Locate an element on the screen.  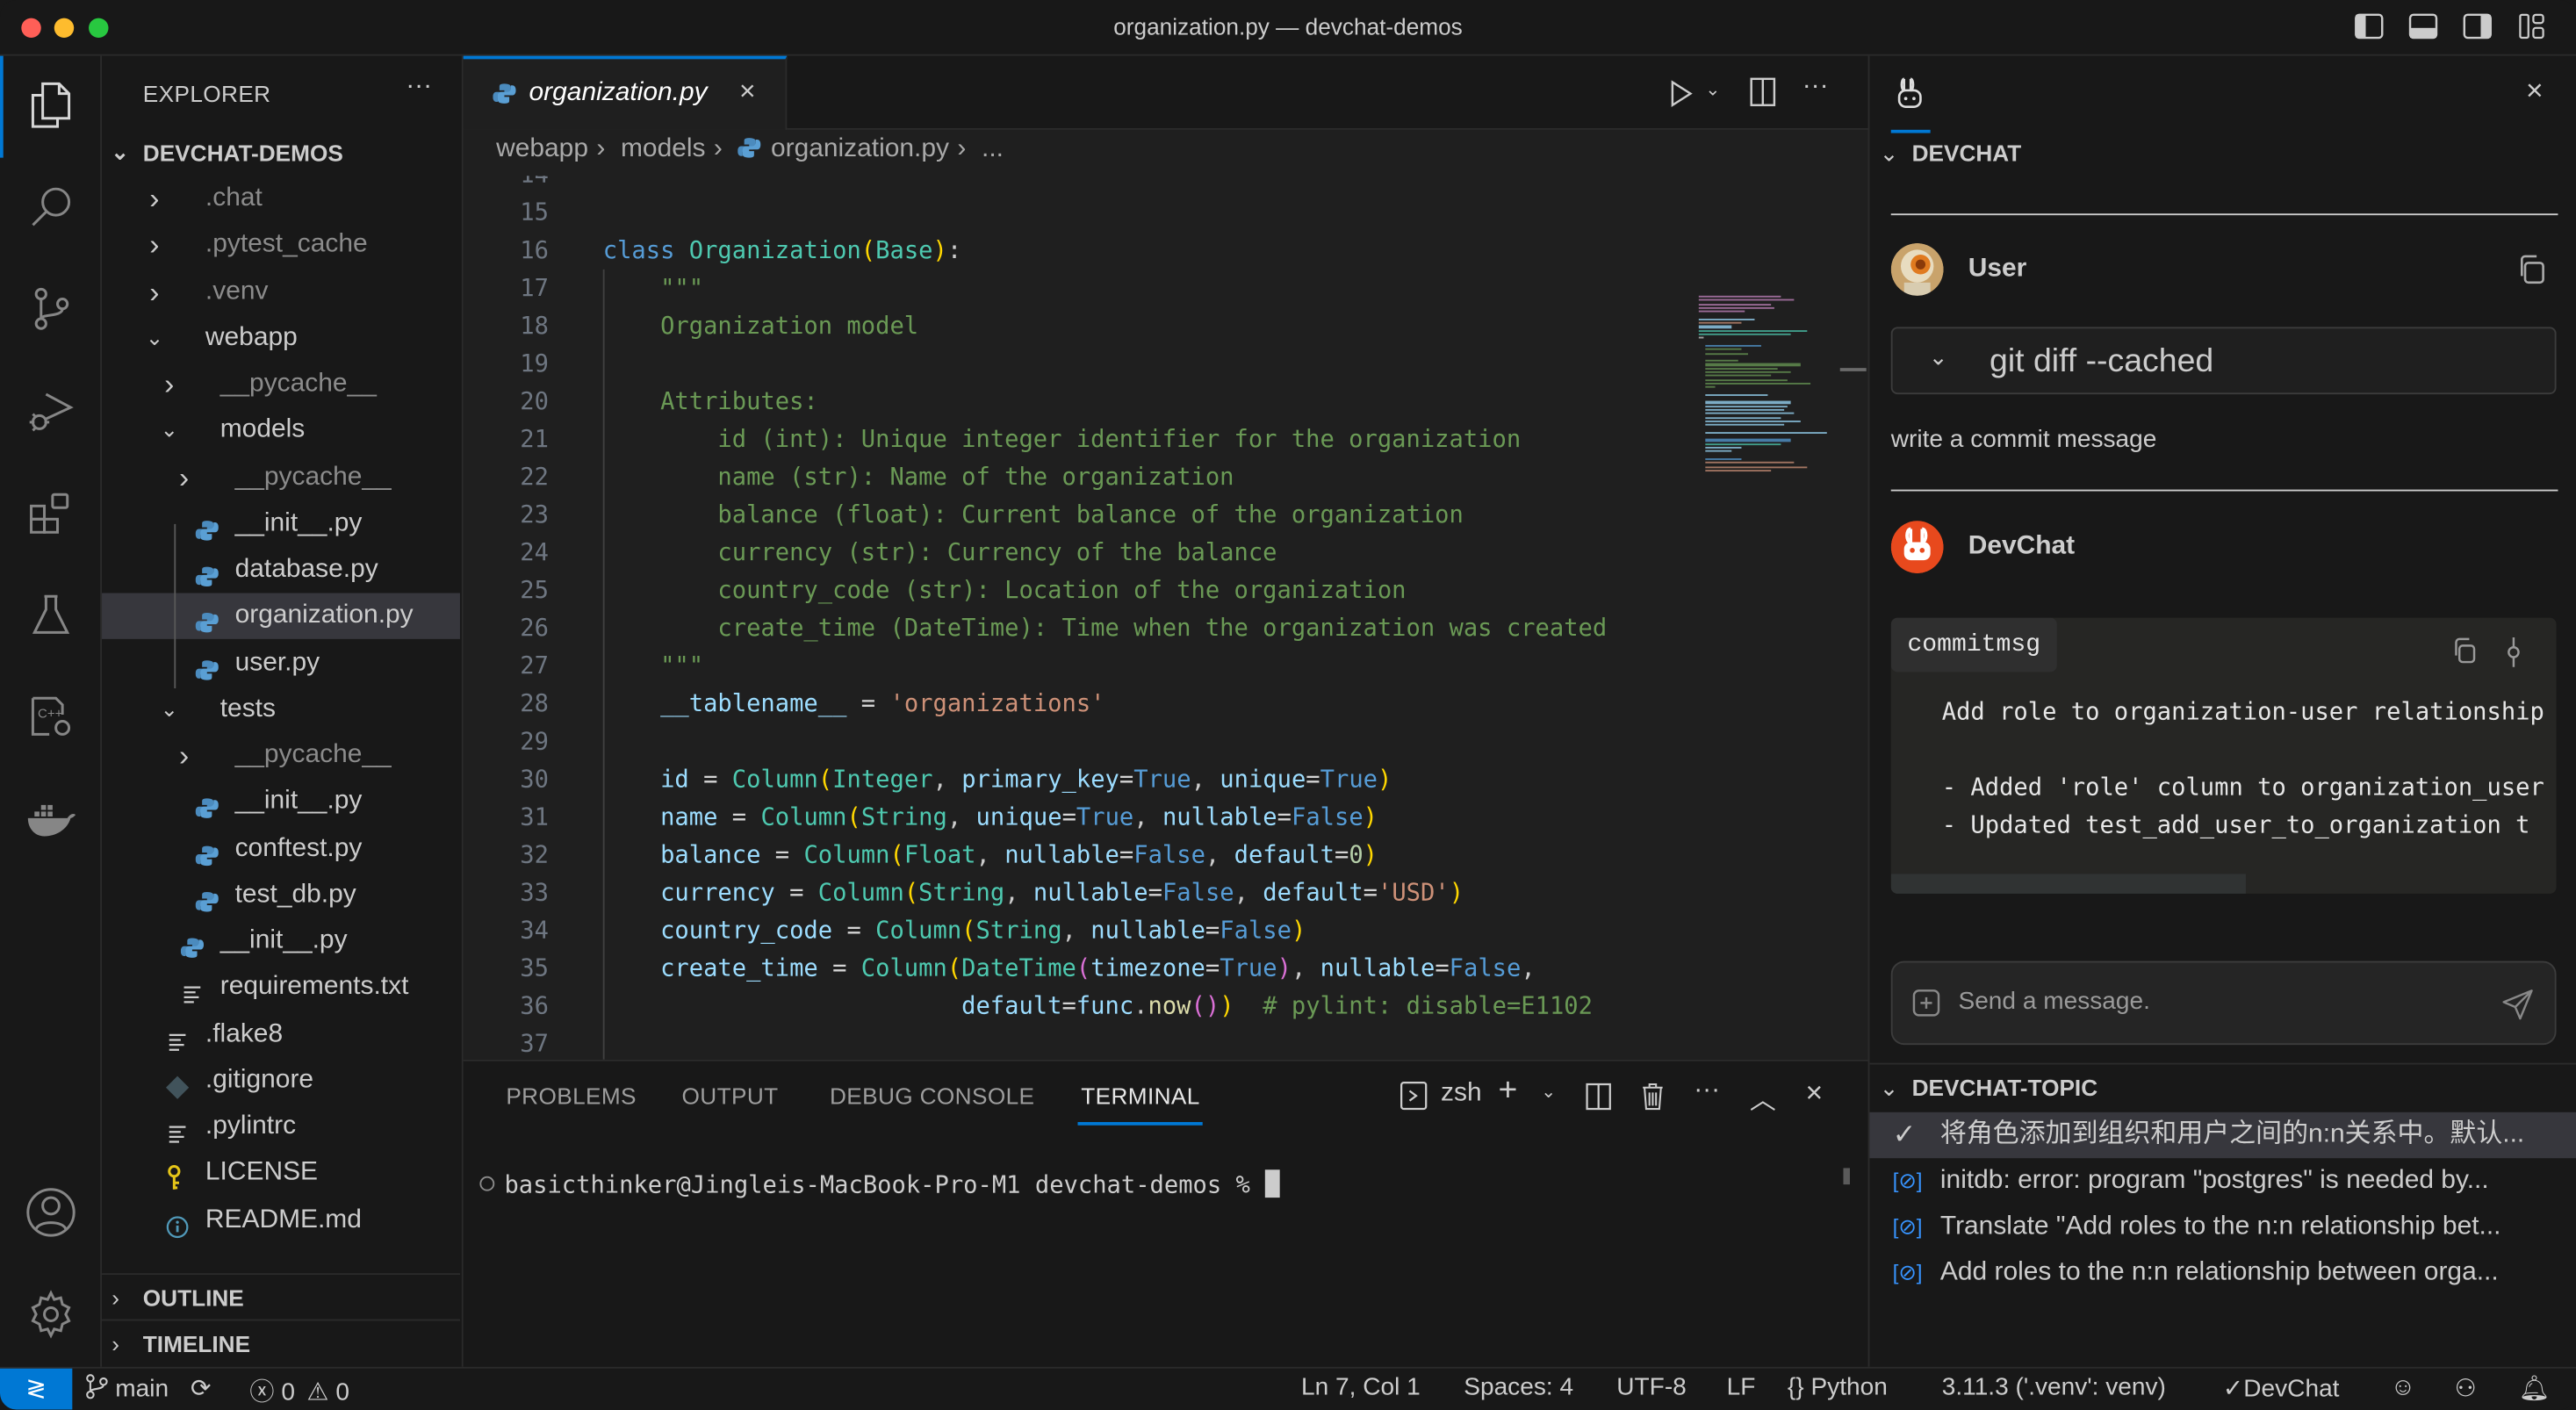
tab-close-button: × is located at coordinates (747, 92).